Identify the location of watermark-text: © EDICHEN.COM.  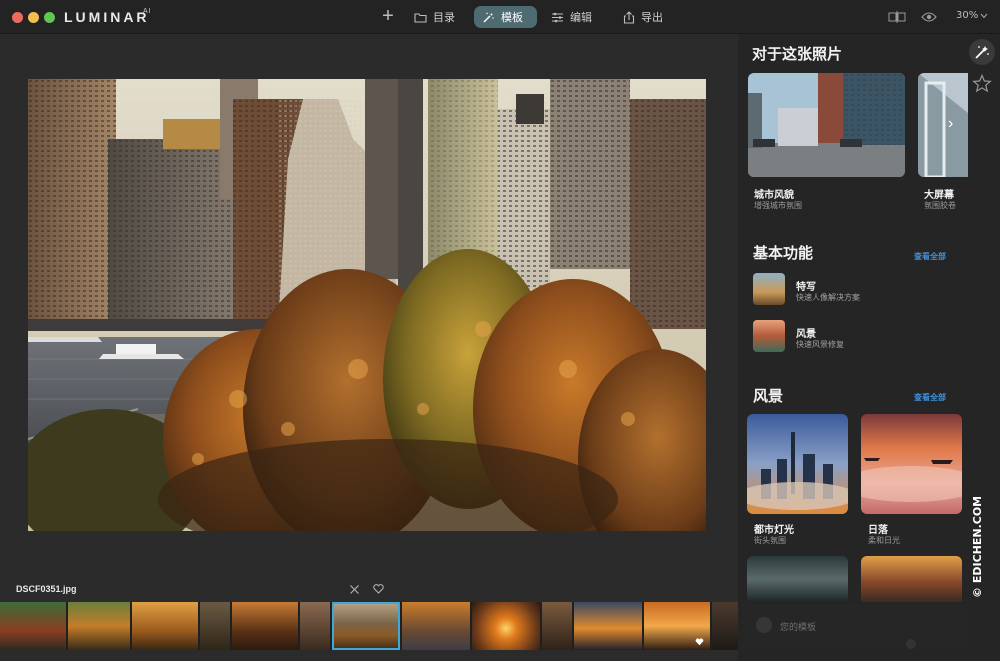
(977, 547).